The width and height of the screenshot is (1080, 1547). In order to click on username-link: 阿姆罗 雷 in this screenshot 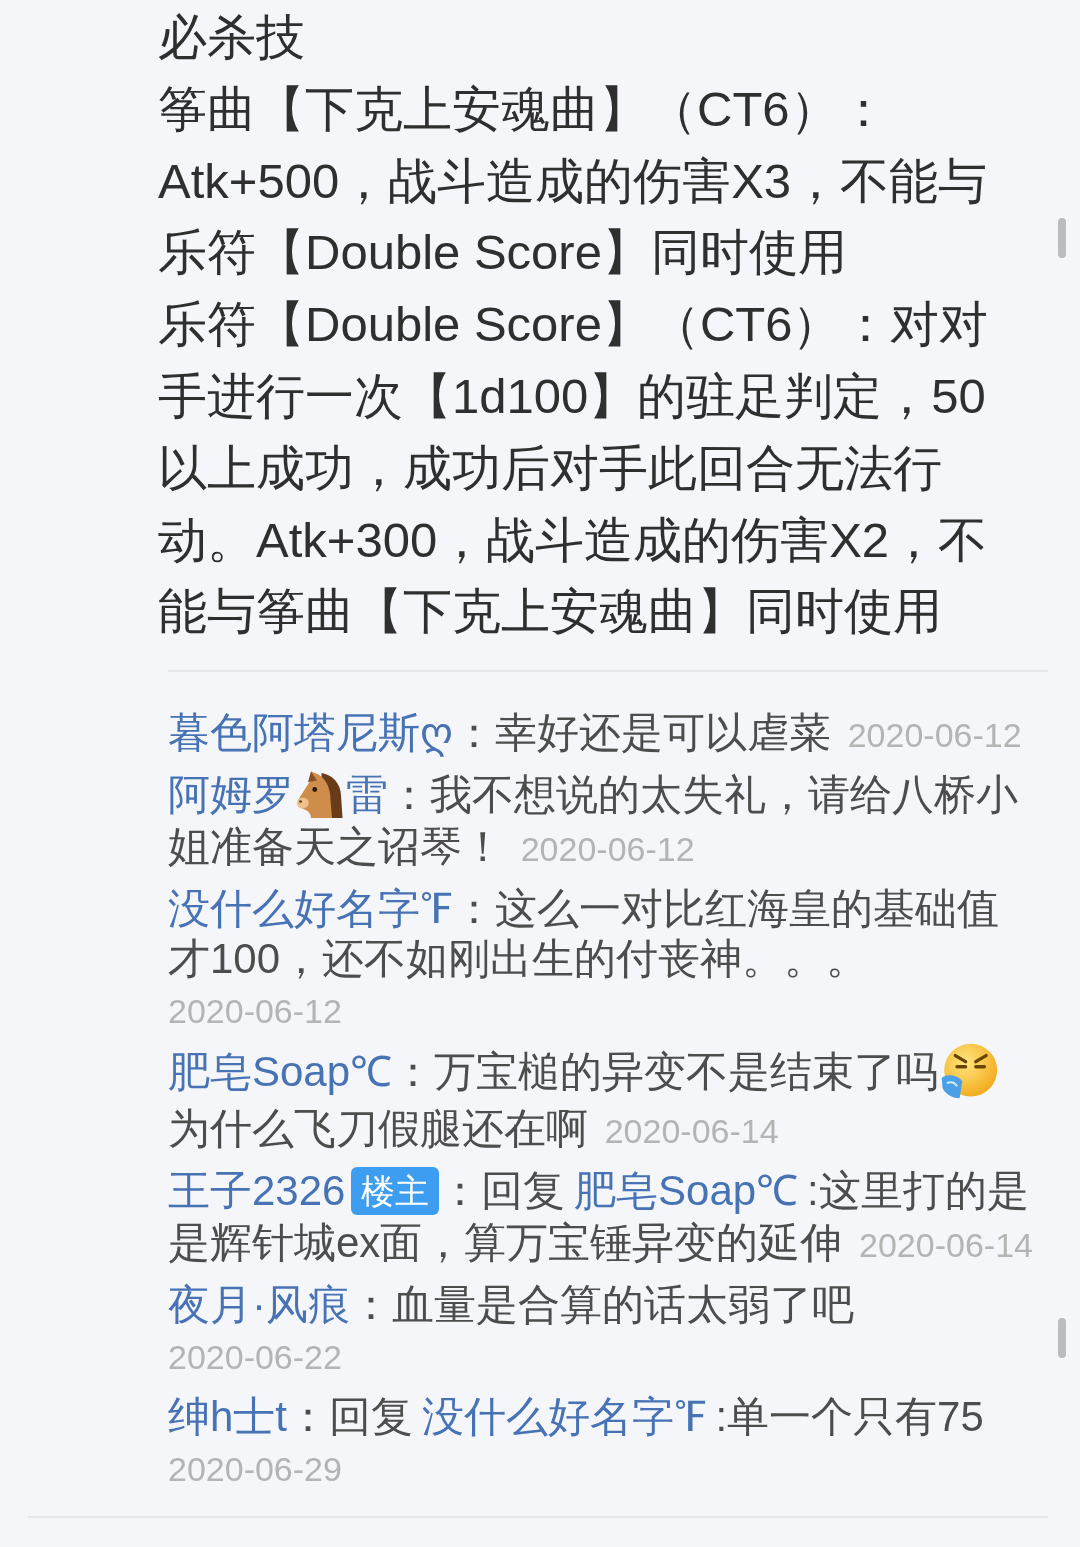, I will do `click(278, 795)`.